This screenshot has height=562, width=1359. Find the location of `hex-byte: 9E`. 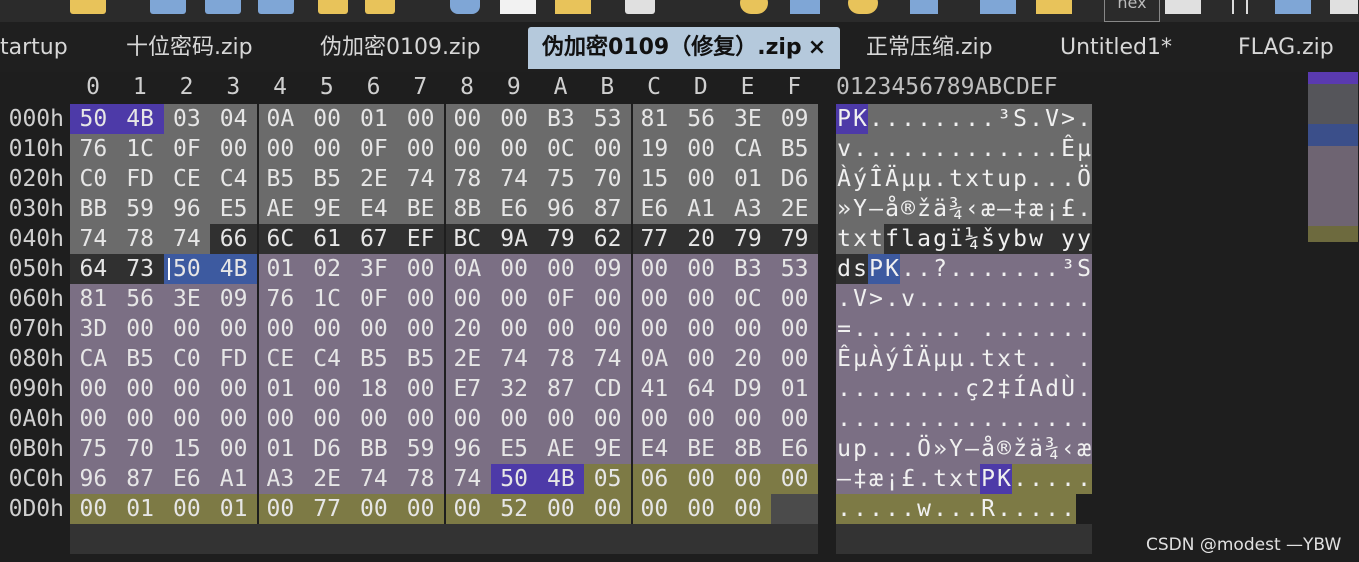

hex-byte: 9E is located at coordinates (607, 449).